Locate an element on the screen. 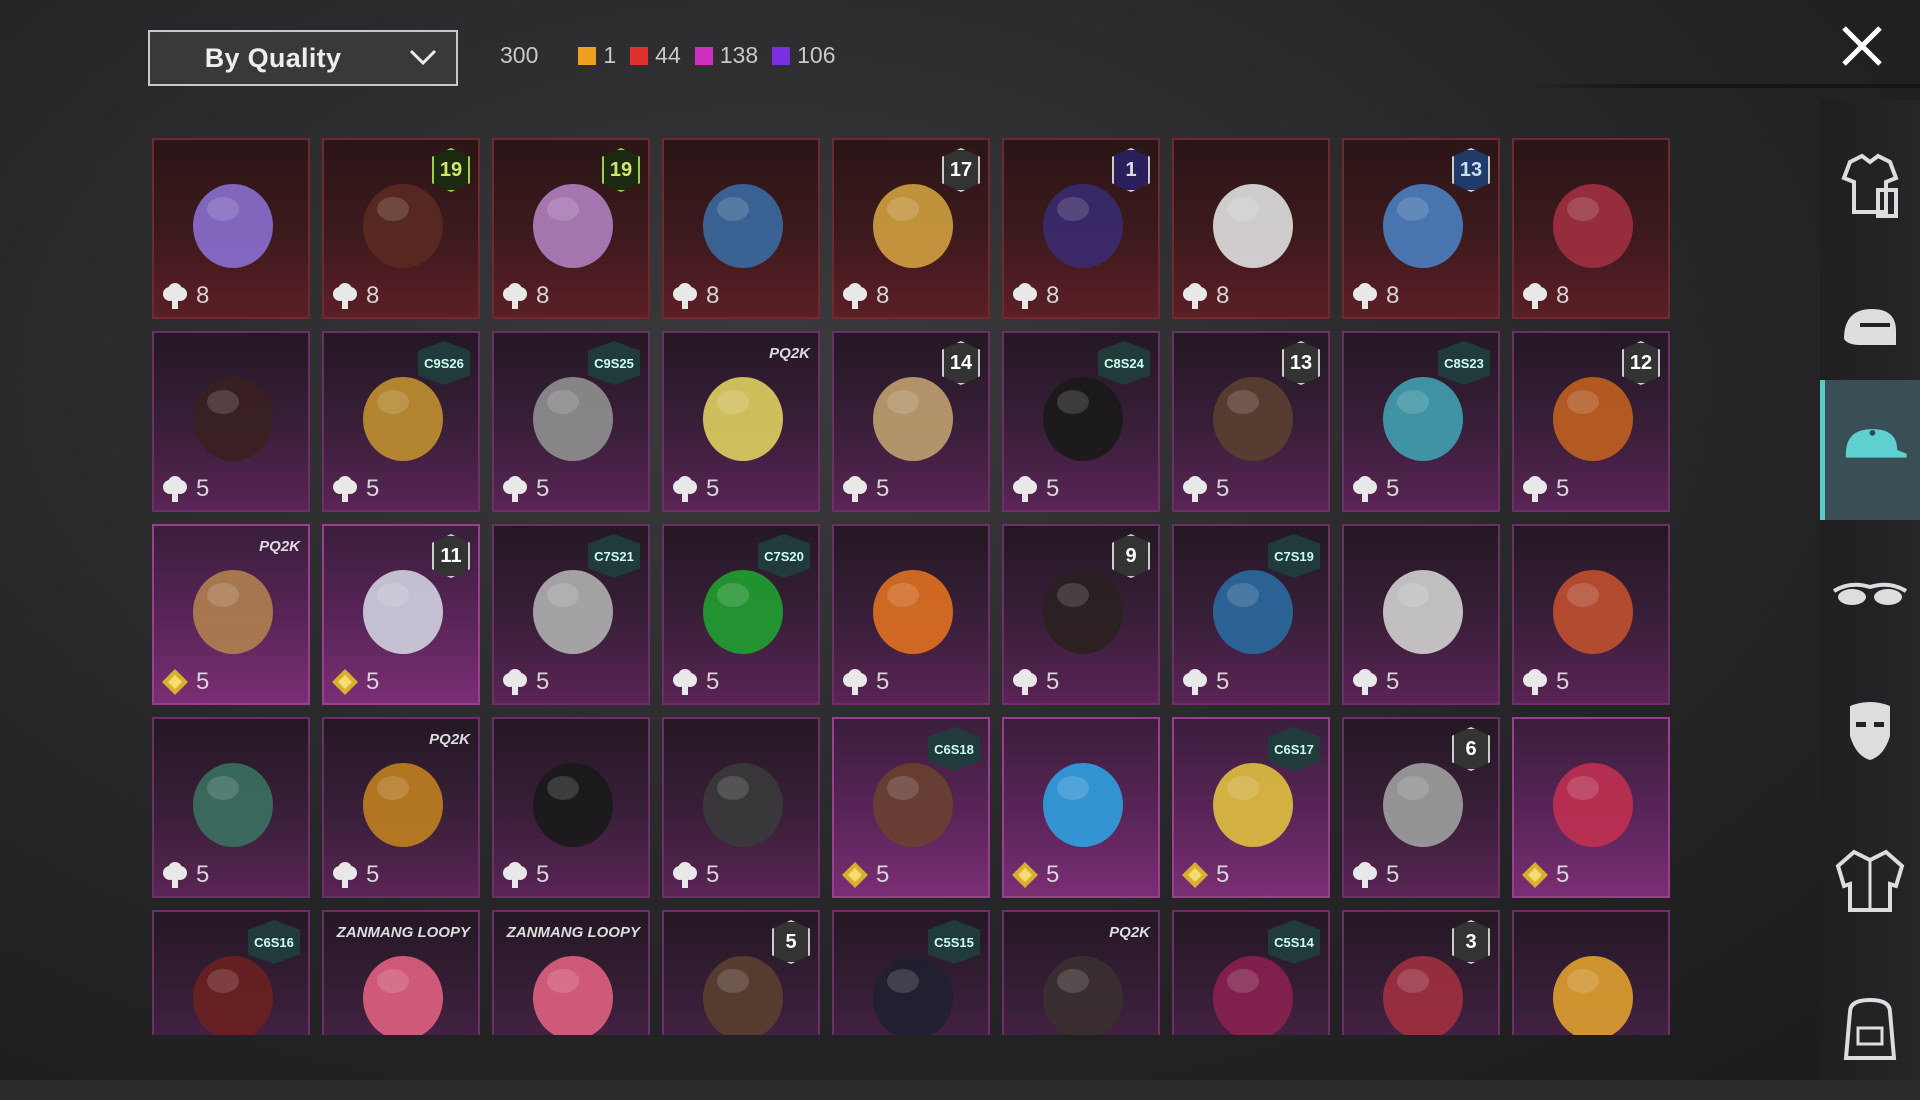 The height and width of the screenshot is (1100, 1920). category-tab-mask is located at coordinates (1870, 730).